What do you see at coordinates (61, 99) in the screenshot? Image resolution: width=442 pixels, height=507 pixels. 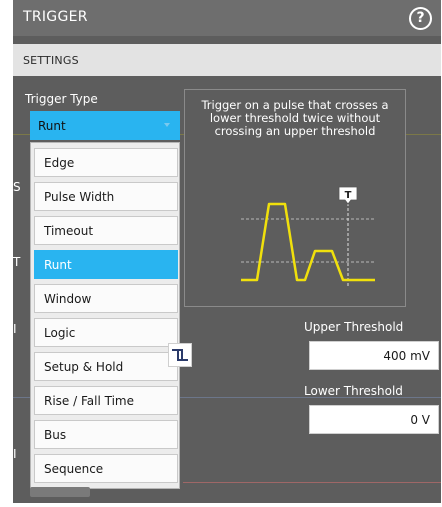 I see `trigger-type-label: Trigger Type` at bounding box center [61, 99].